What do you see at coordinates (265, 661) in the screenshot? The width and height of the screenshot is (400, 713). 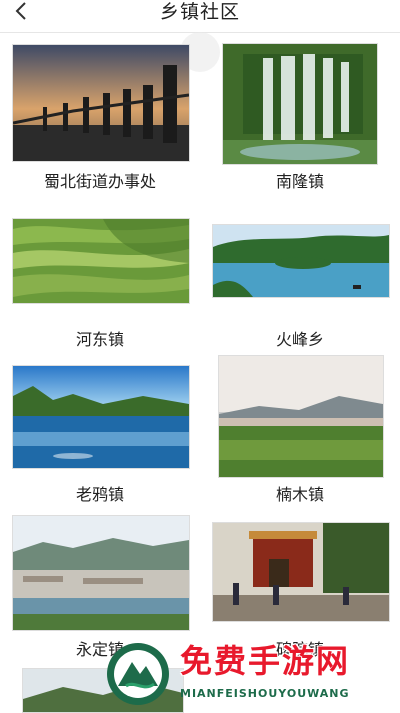 I see `watermark-title: 免费手游网` at bounding box center [265, 661].